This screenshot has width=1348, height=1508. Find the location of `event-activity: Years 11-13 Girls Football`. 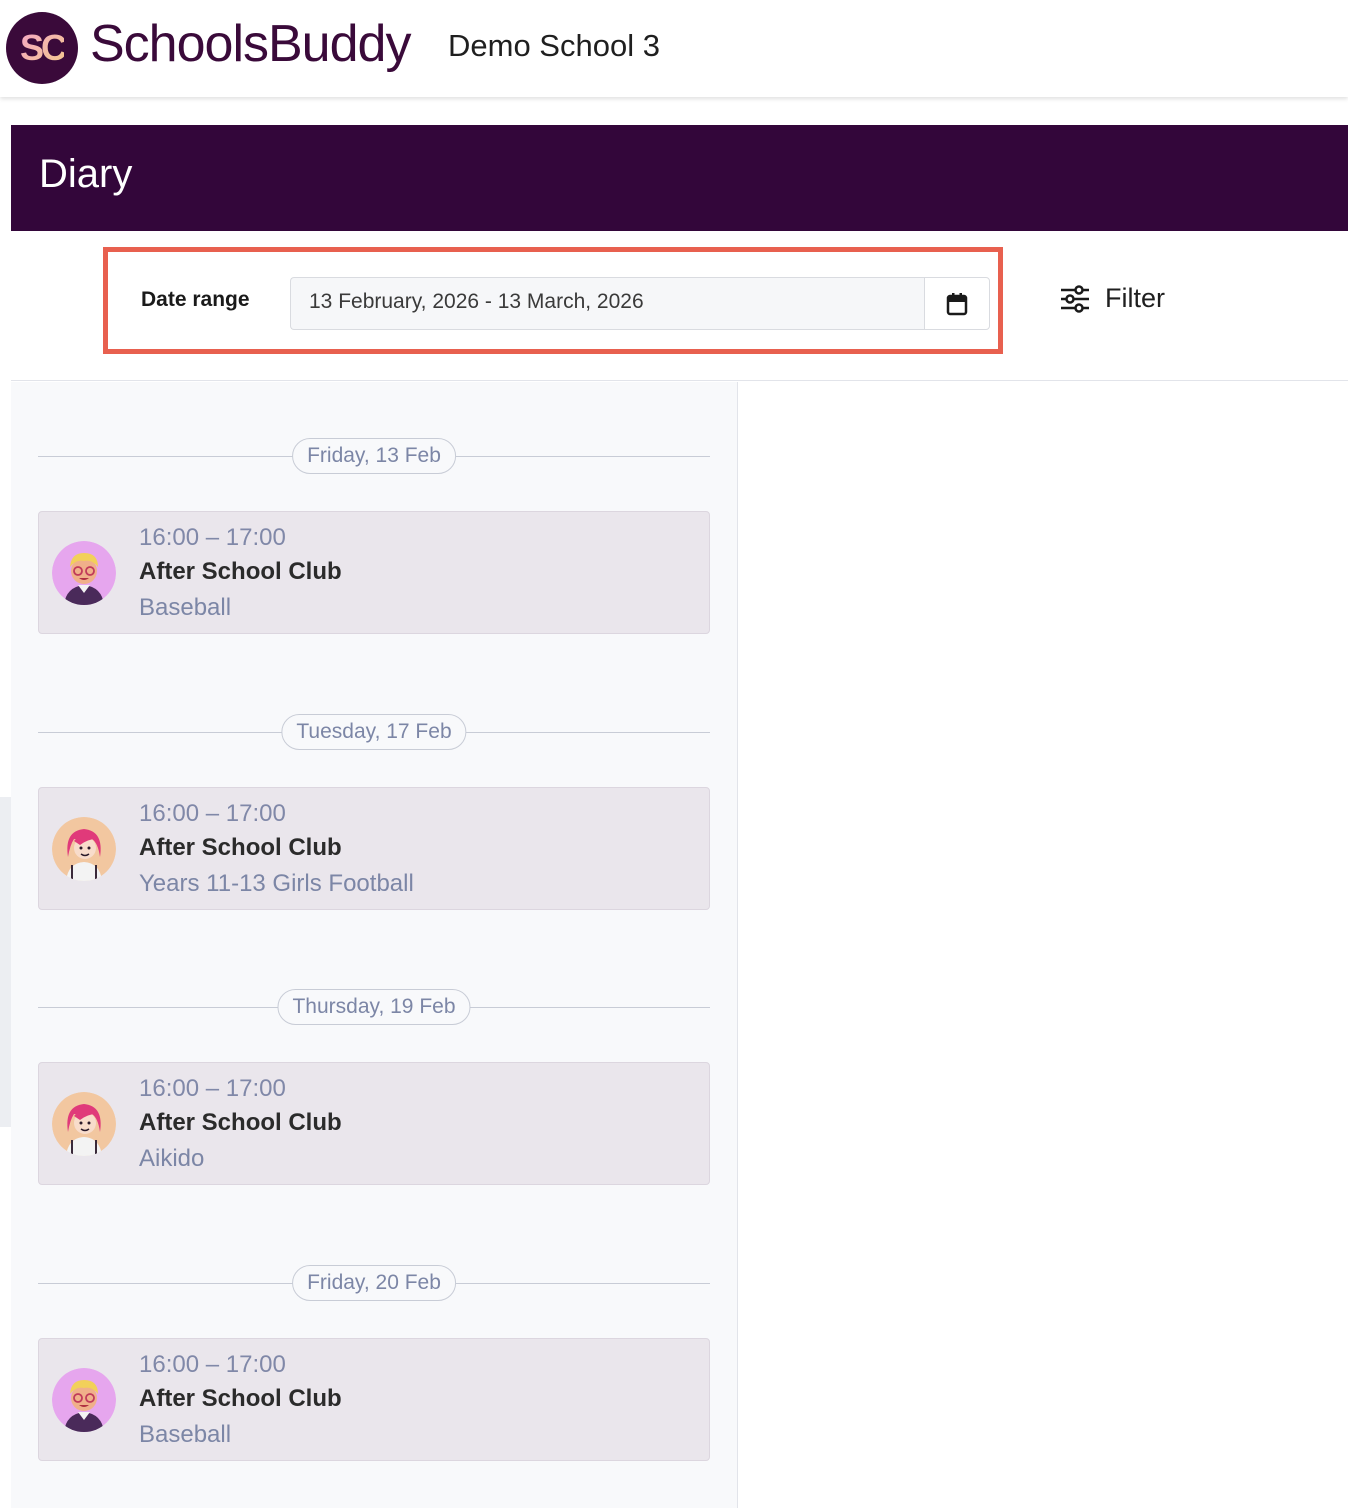

event-activity: Years 11-13 Girls Football is located at coordinates (276, 883).